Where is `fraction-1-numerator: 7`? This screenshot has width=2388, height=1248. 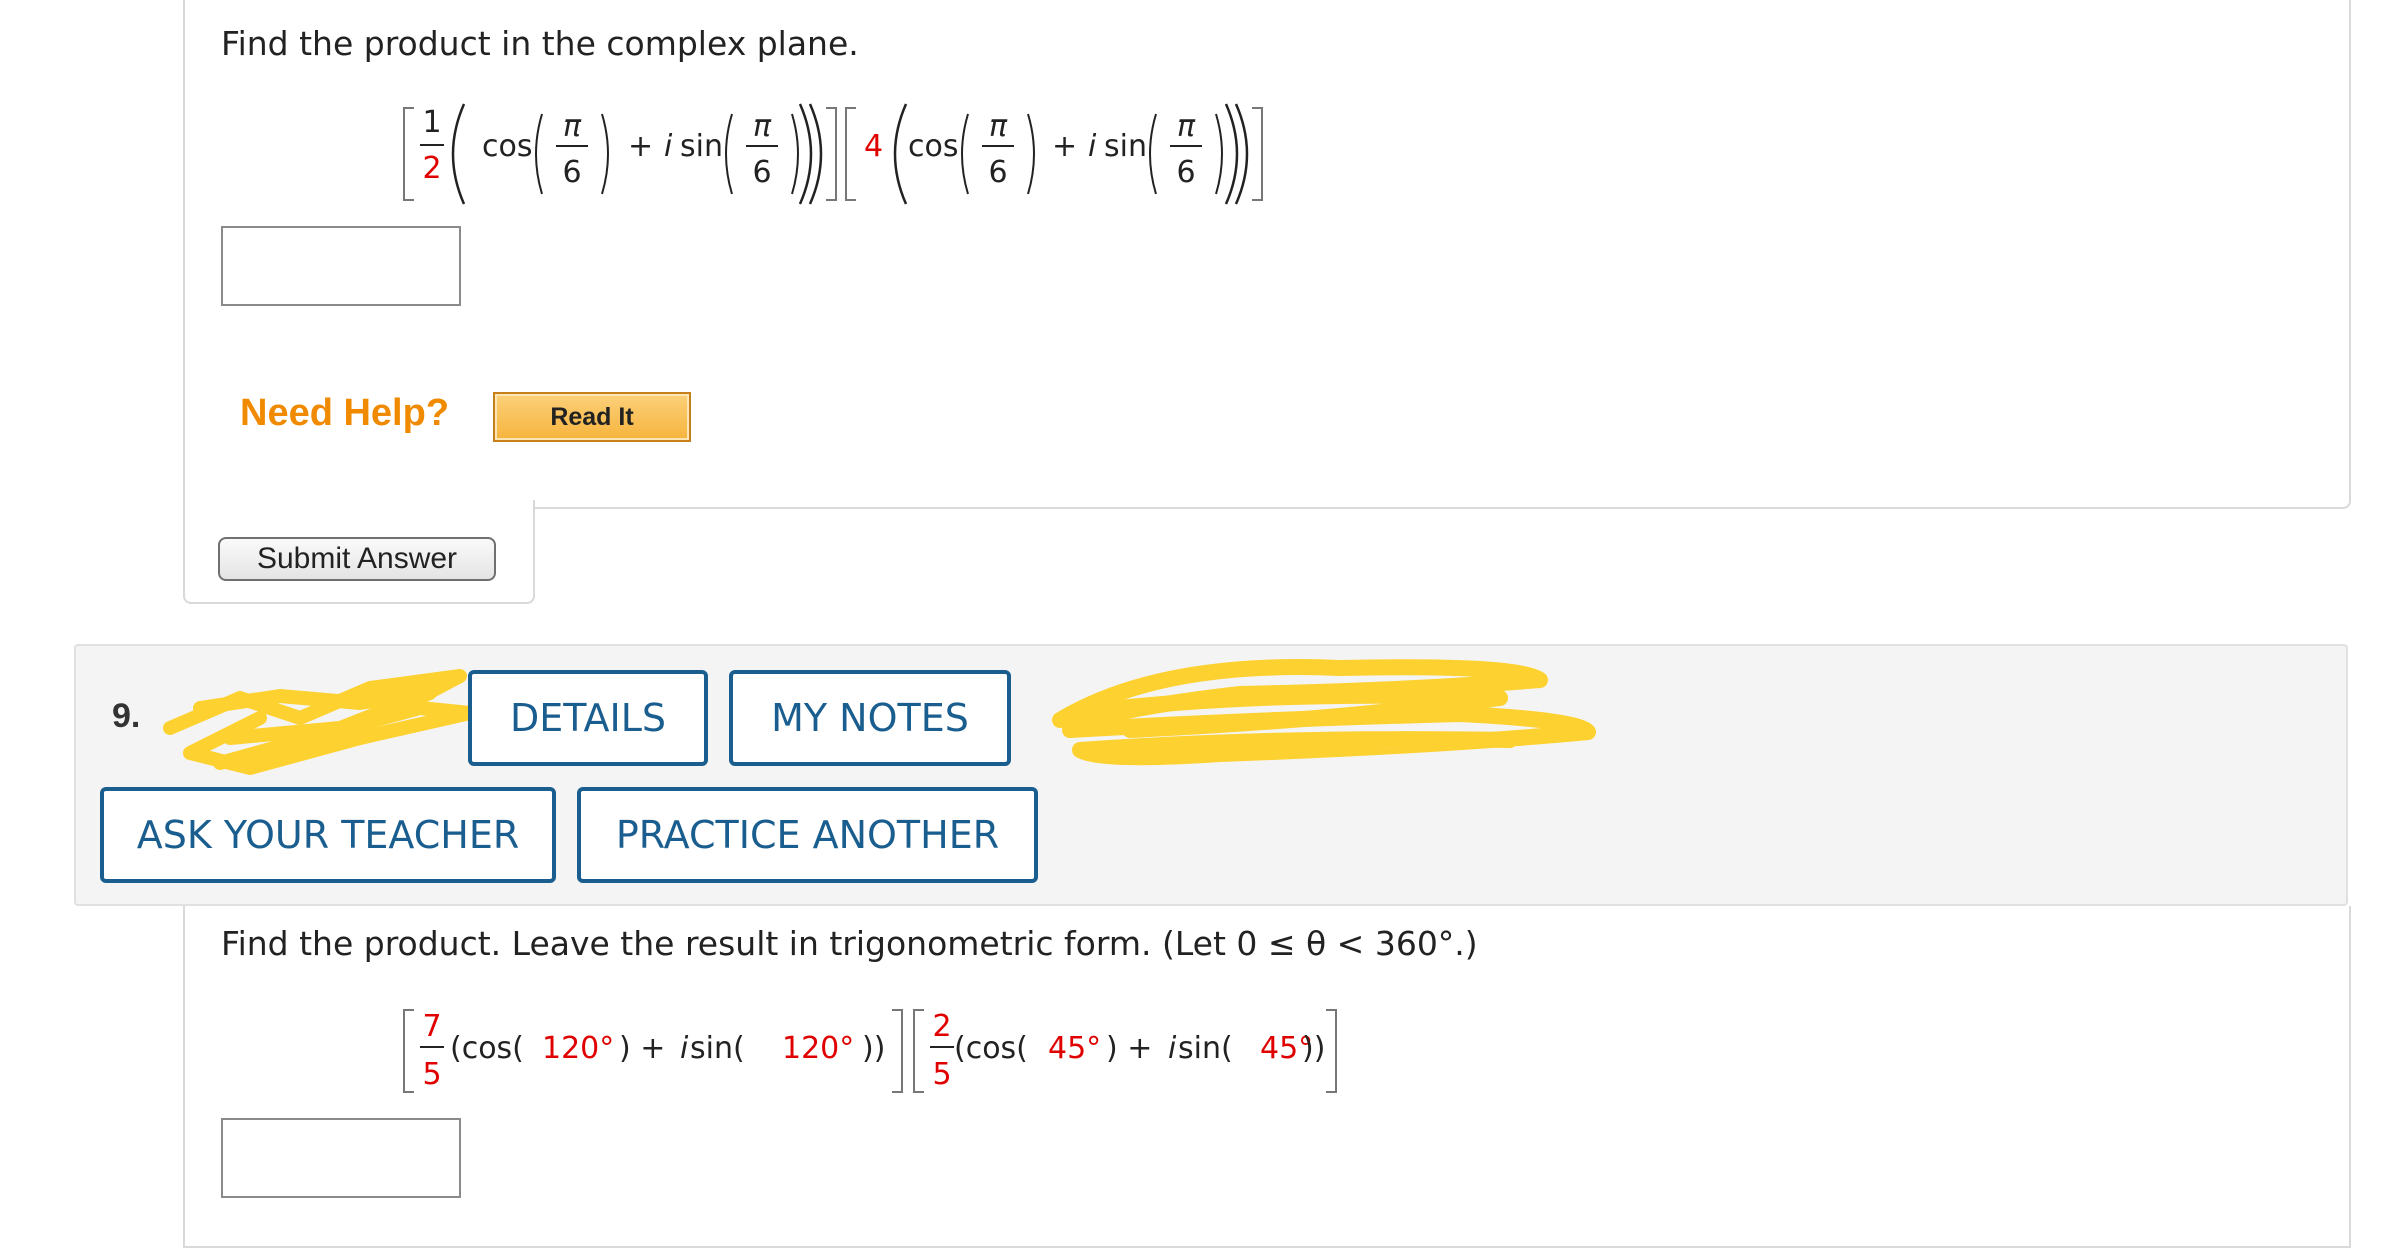 fraction-1-numerator: 7 is located at coordinates (431, 1026).